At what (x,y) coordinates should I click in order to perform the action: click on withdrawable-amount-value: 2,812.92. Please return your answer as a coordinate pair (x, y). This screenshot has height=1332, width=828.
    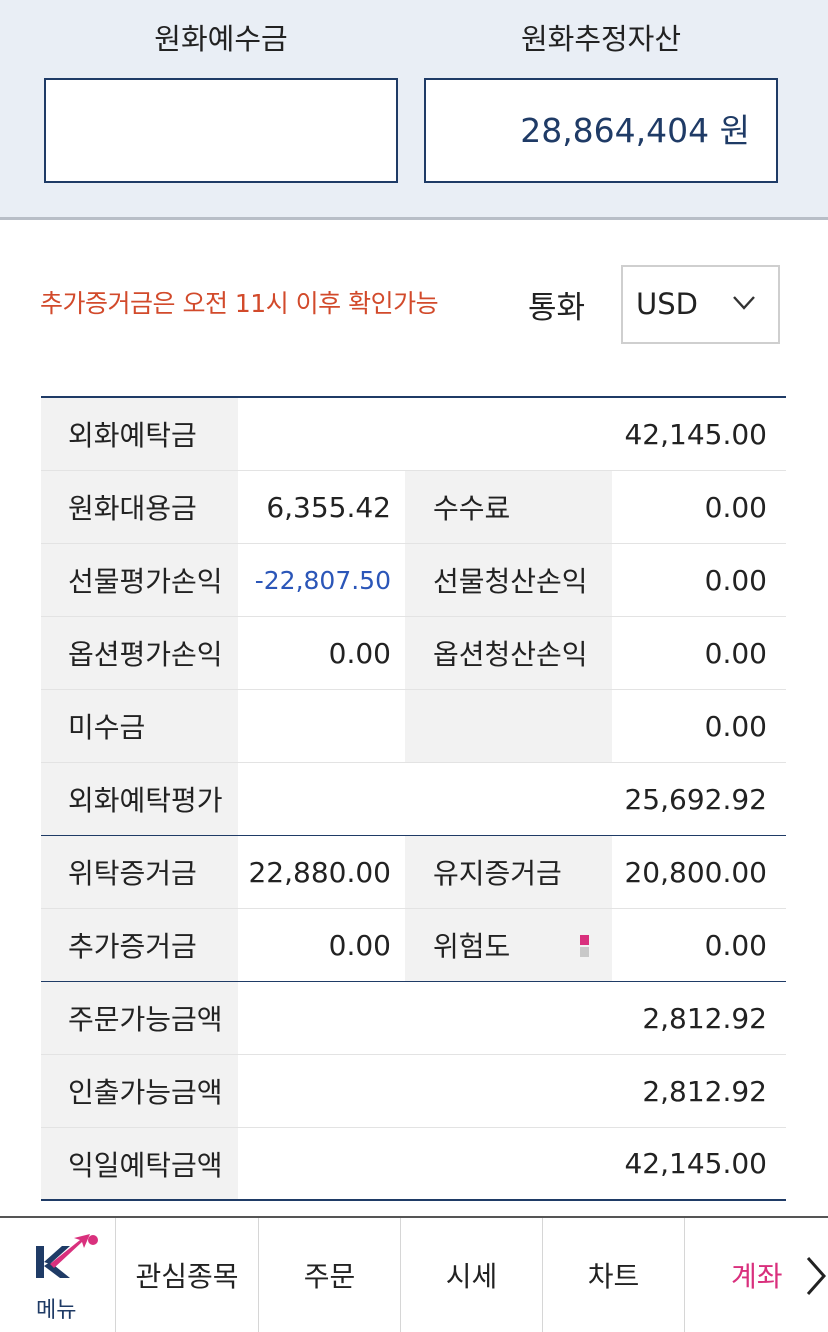
    Looking at the image, I should click on (704, 1091).